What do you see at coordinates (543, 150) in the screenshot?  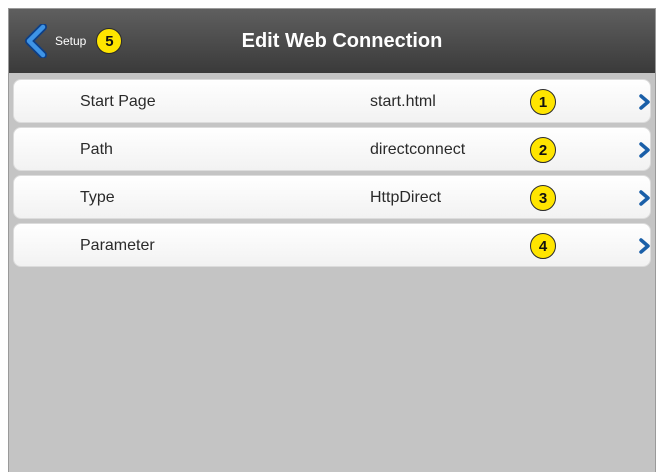 I see `callout-badge: 2` at bounding box center [543, 150].